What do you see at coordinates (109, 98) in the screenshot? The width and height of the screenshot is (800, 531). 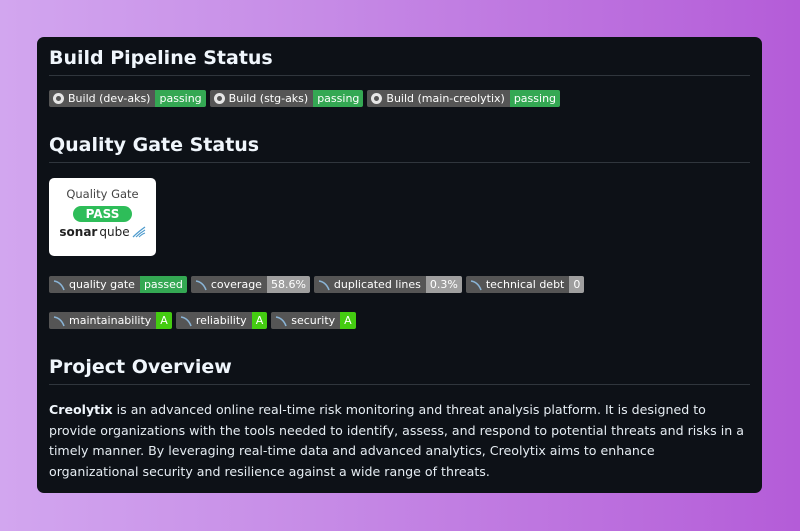 I see `badge-label: Build (dev-aks)` at bounding box center [109, 98].